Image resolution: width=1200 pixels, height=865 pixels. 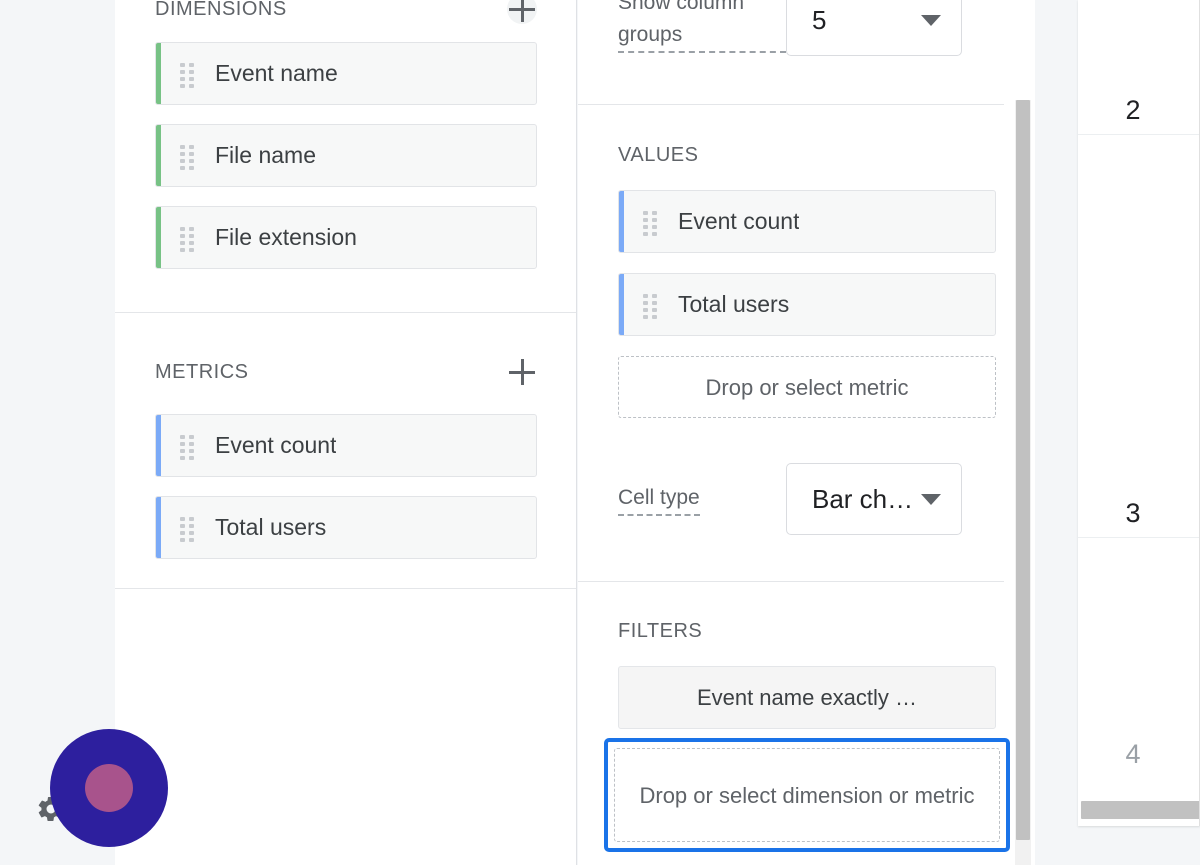 I want to click on scrollbar-thumb, so click(x=1023, y=470).